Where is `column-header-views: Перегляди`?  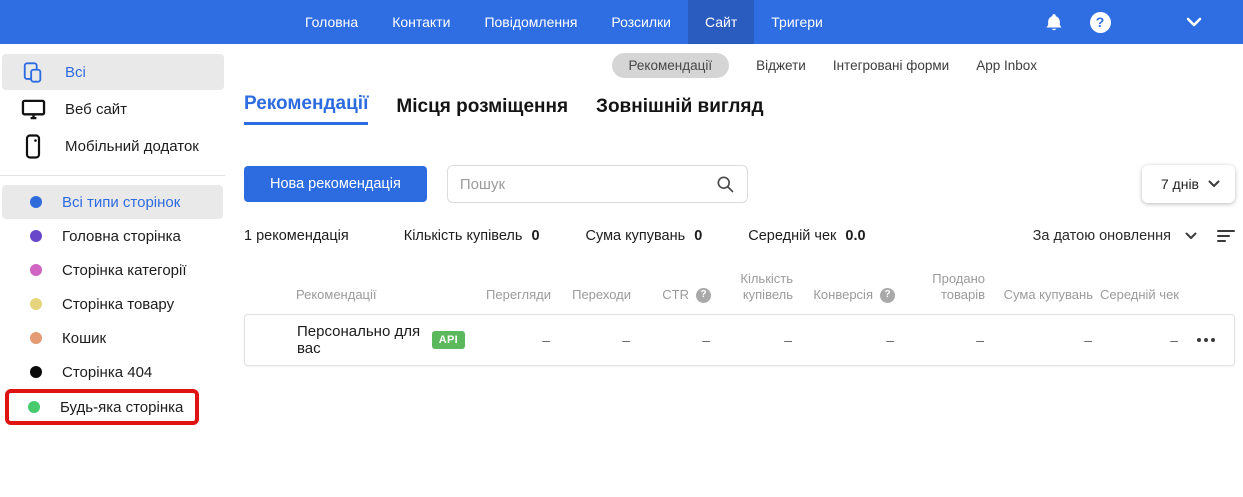
column-header-views: Перегляди is located at coordinates (518, 295).